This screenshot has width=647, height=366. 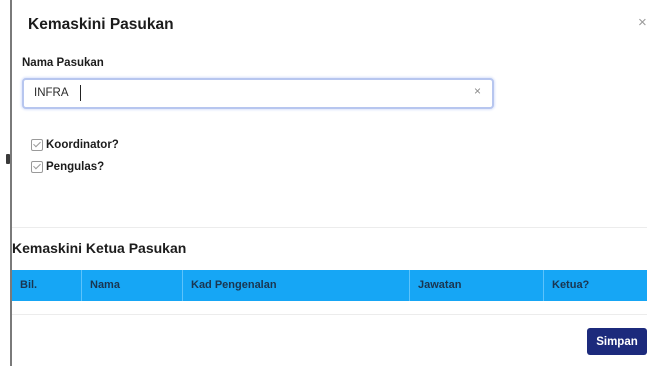 I want to click on team-name-field: ×, so click(x=258, y=93).